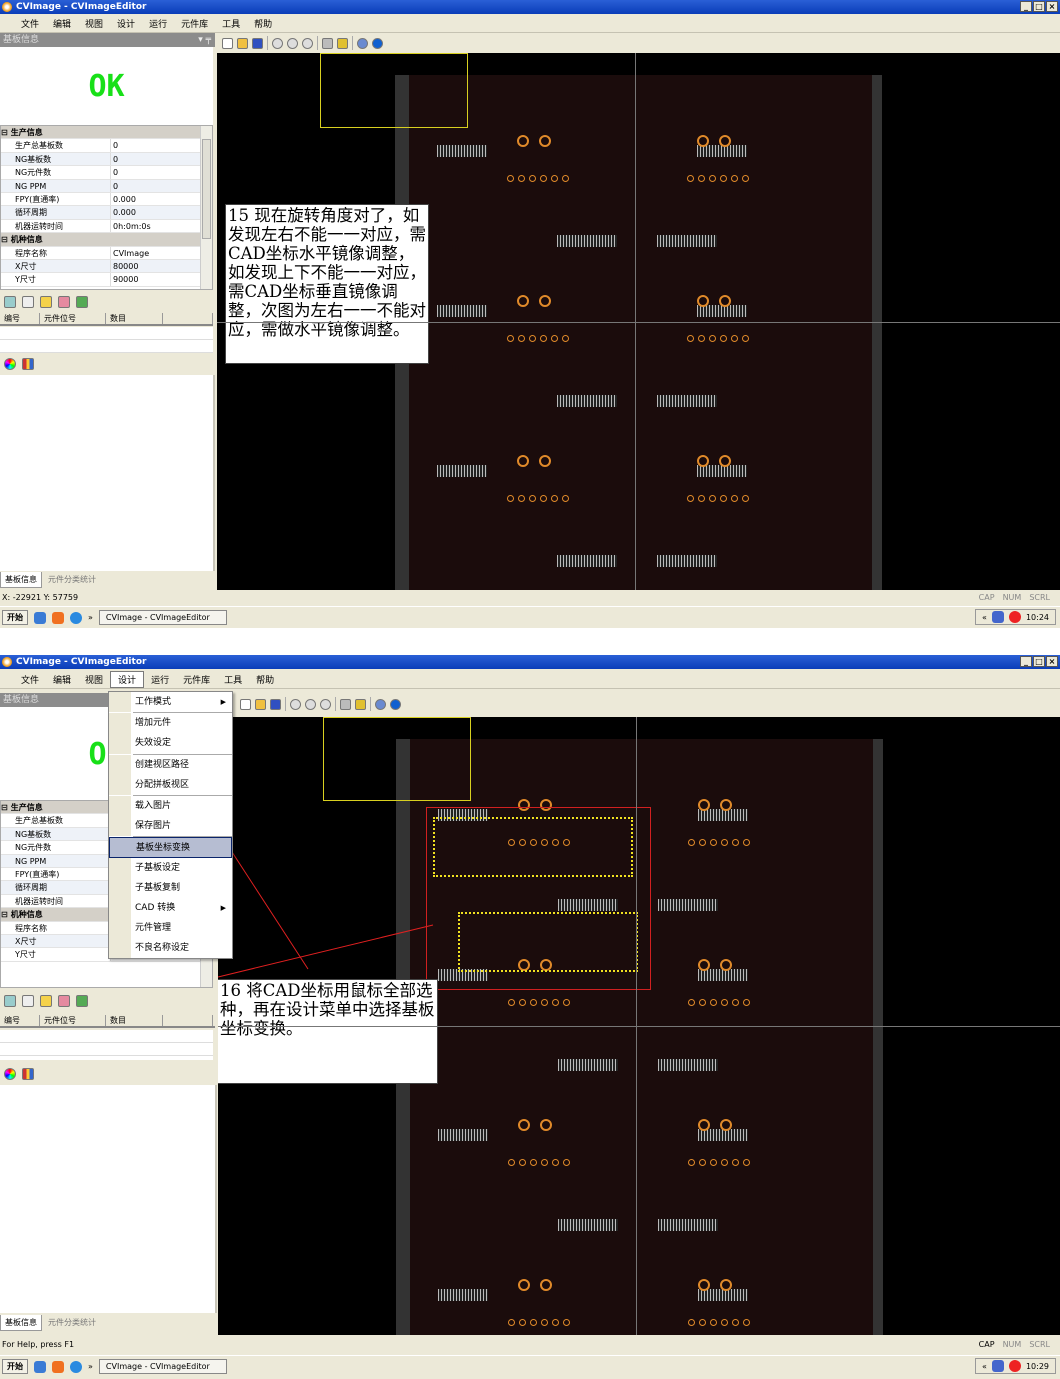  I want to click on property-value: 80000, so click(161, 266).